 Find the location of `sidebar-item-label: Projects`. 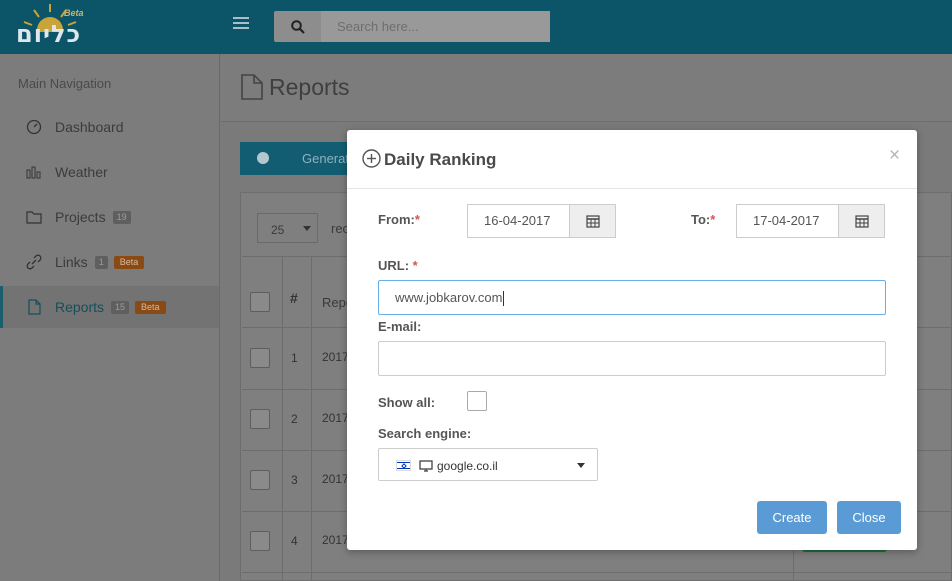

sidebar-item-label: Projects is located at coordinates (80, 217).